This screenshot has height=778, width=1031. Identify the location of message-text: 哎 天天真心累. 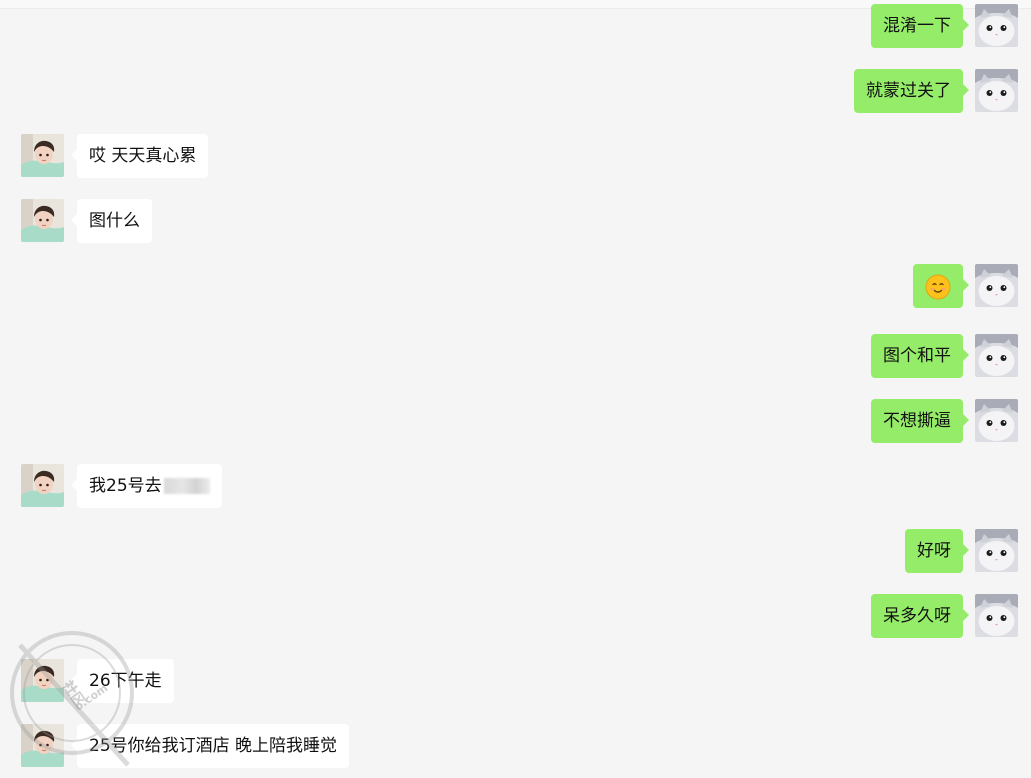
(143, 156).